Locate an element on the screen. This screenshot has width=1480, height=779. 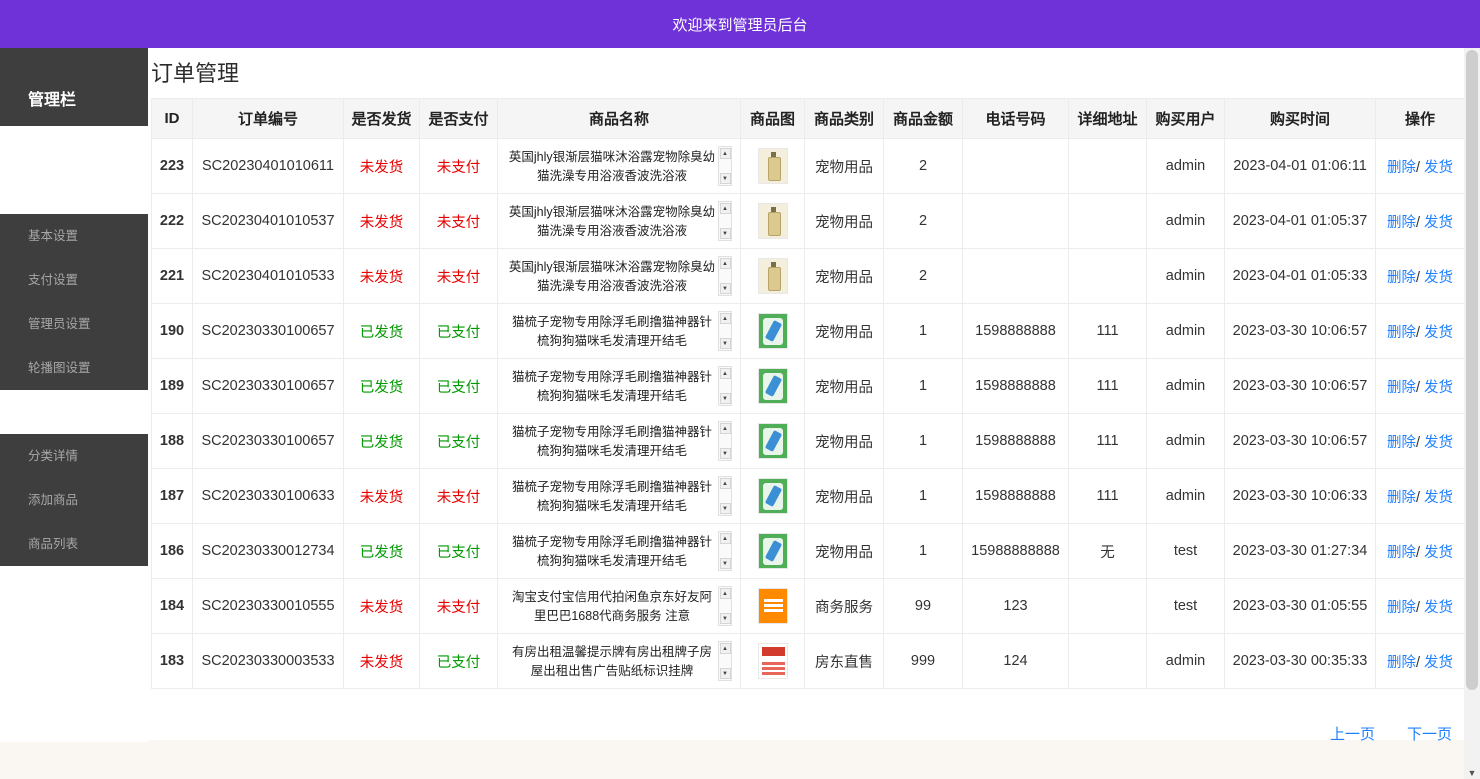
scrollbar-down-icon: ▼ is located at coordinates (1472, 773).